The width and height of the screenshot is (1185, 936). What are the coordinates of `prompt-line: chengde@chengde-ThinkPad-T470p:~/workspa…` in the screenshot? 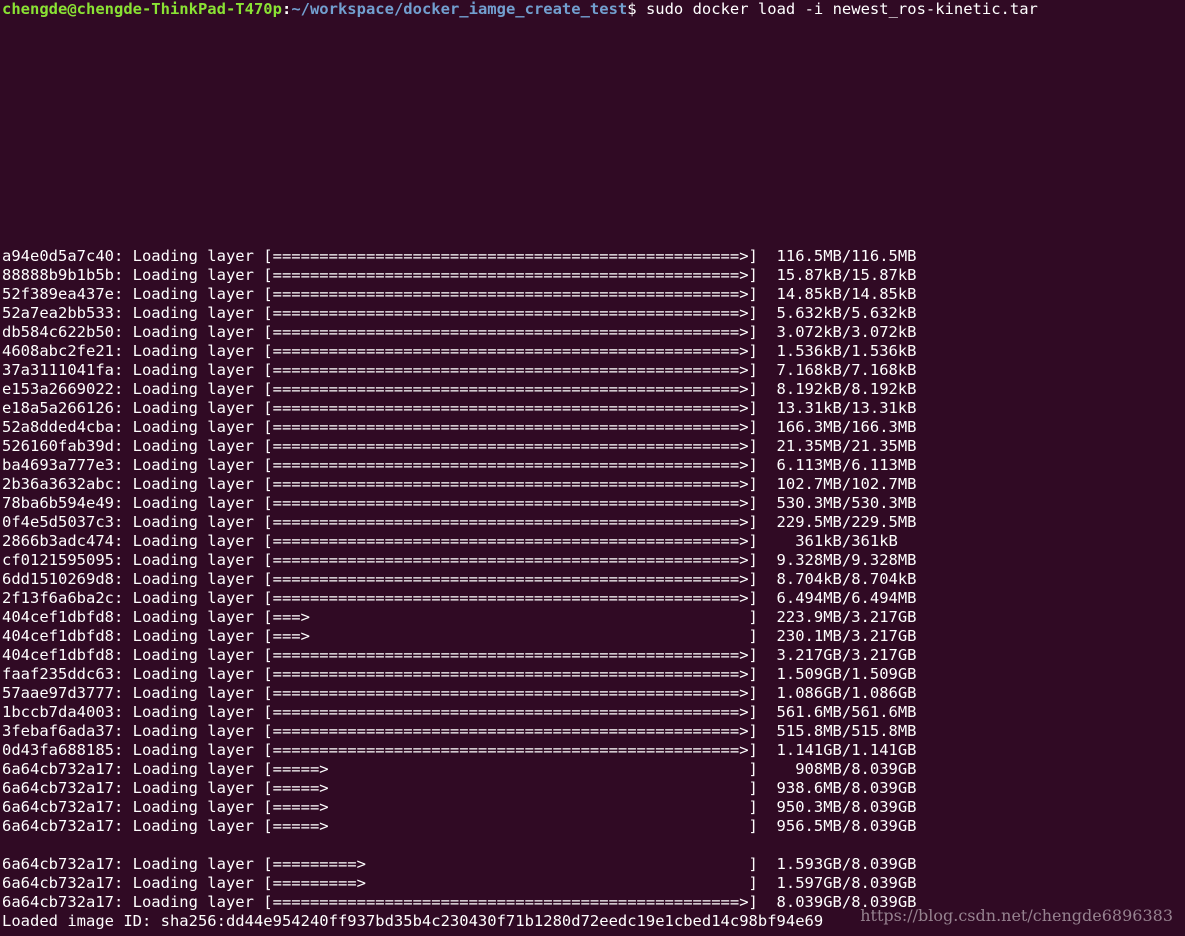 It's located at (520, 9).